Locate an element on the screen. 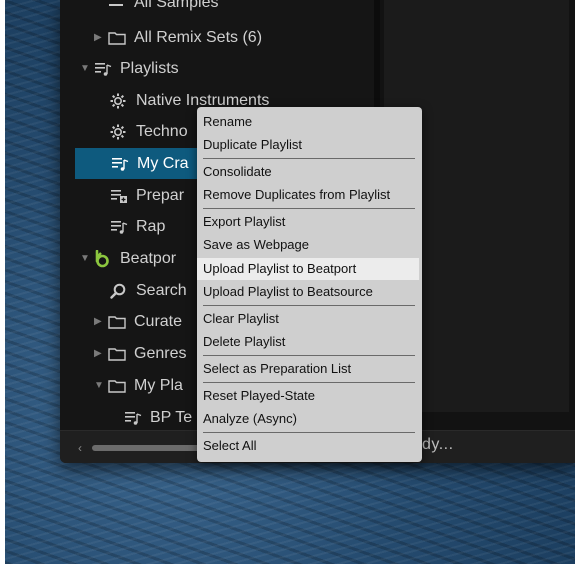 The height and width of the screenshot is (564, 575). tree-item-label: My Pla is located at coordinates (158, 385).